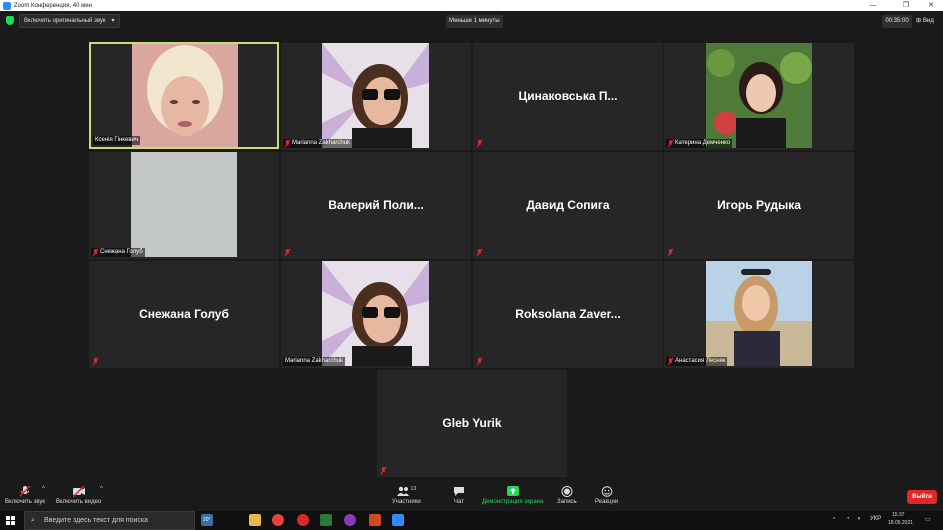  Describe the element at coordinates (471, 5) in the screenshot. I see `window-titlebar: Zoom Конференция, 40 мин — ❐ ✕` at that location.